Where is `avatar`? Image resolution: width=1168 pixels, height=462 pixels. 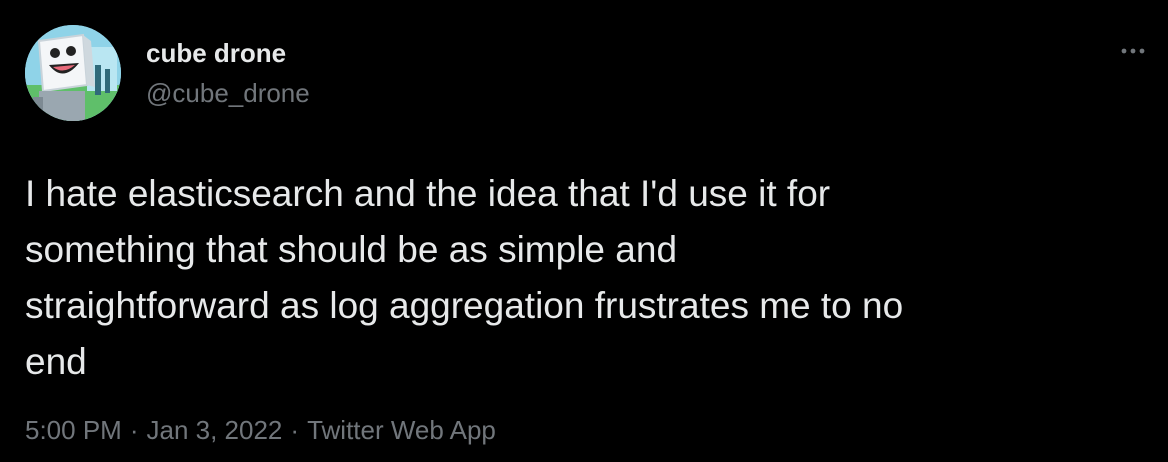 avatar is located at coordinates (73, 73).